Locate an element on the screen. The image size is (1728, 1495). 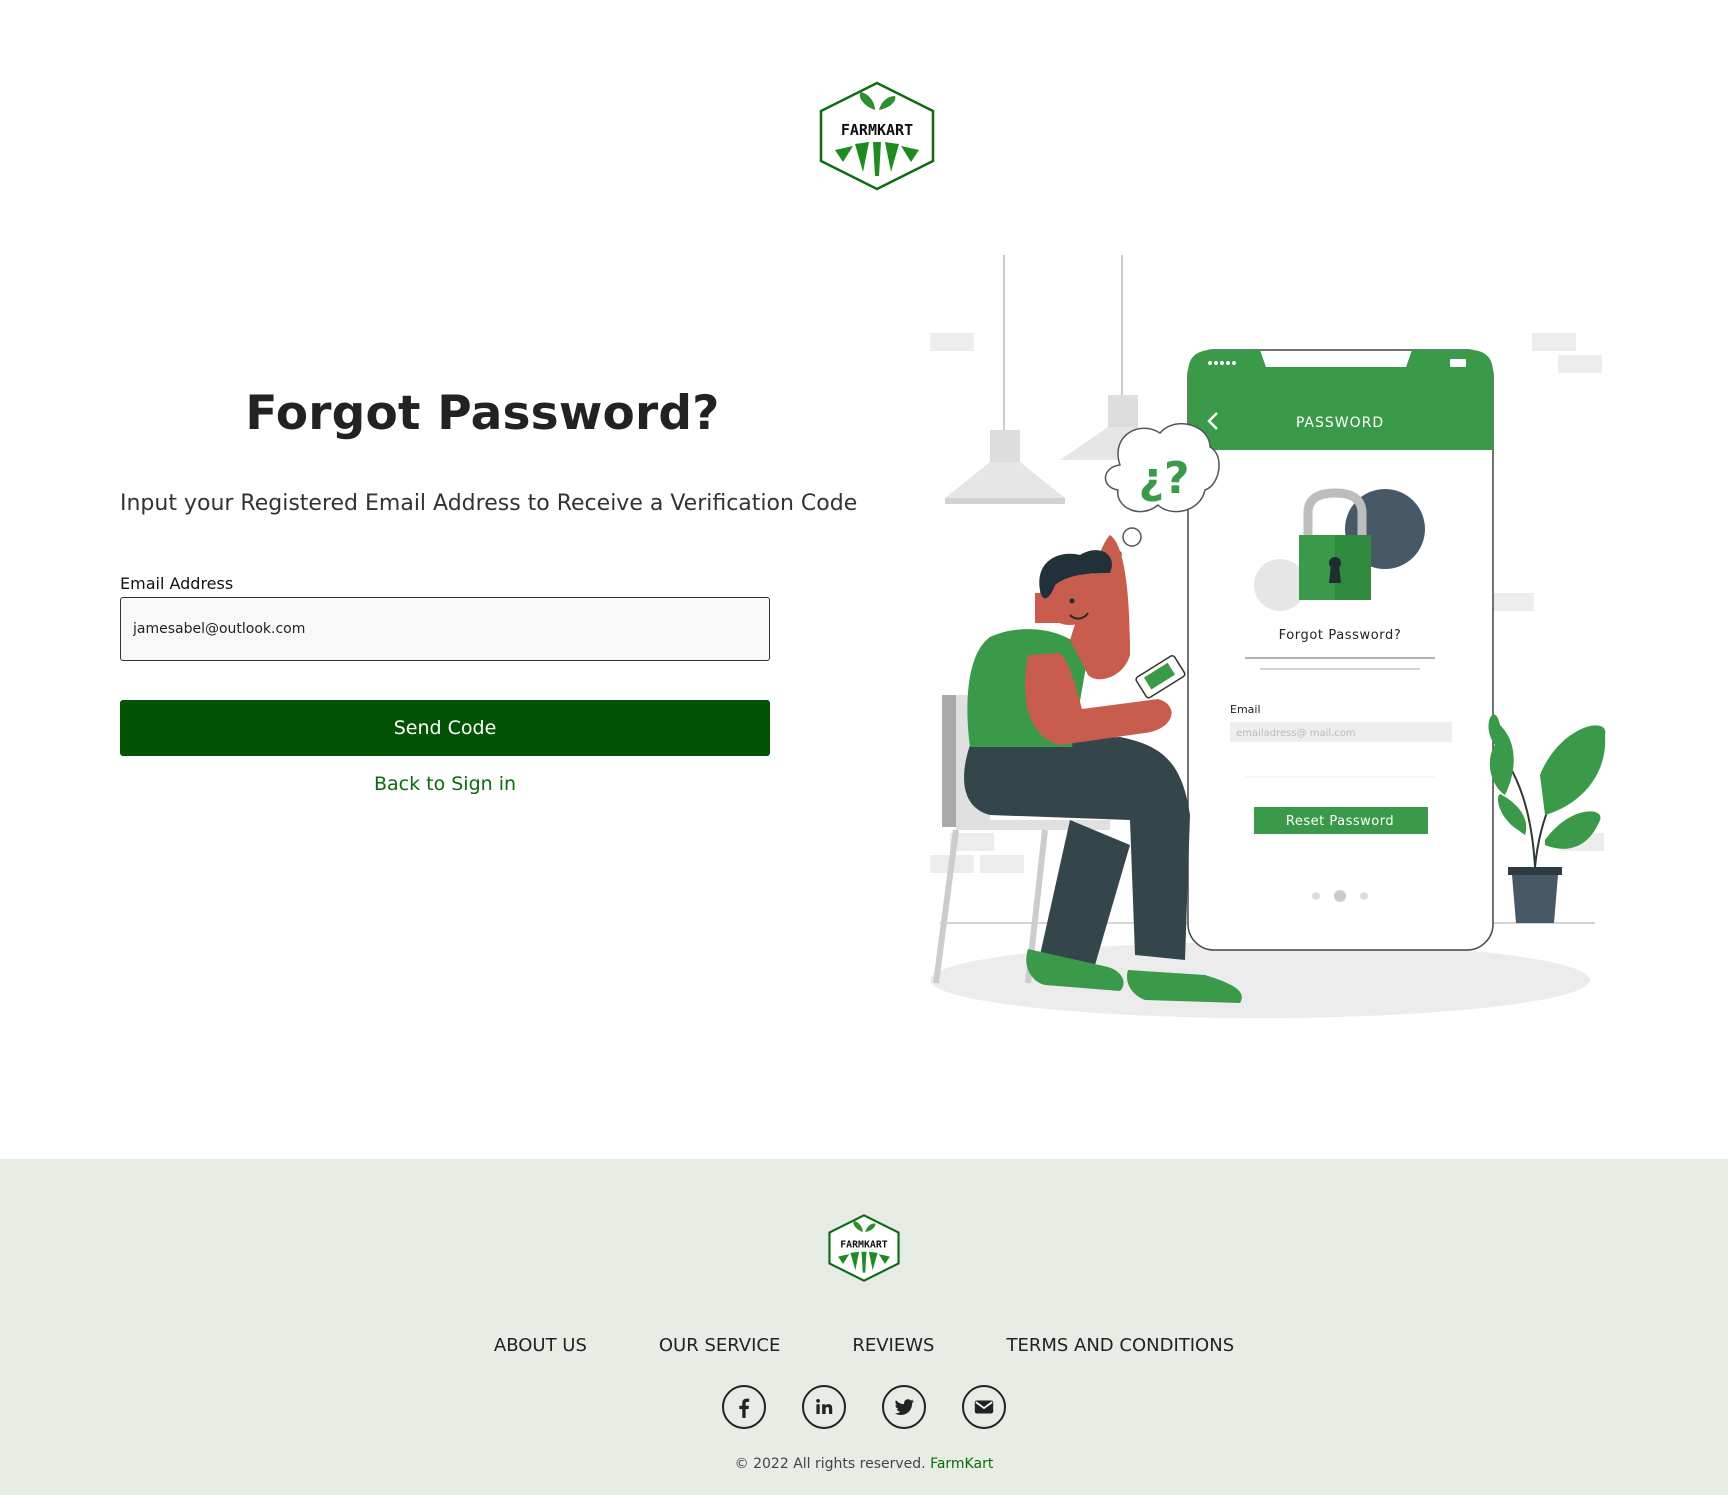
copyright-brand: FarmKart is located at coordinates (961, 1464).